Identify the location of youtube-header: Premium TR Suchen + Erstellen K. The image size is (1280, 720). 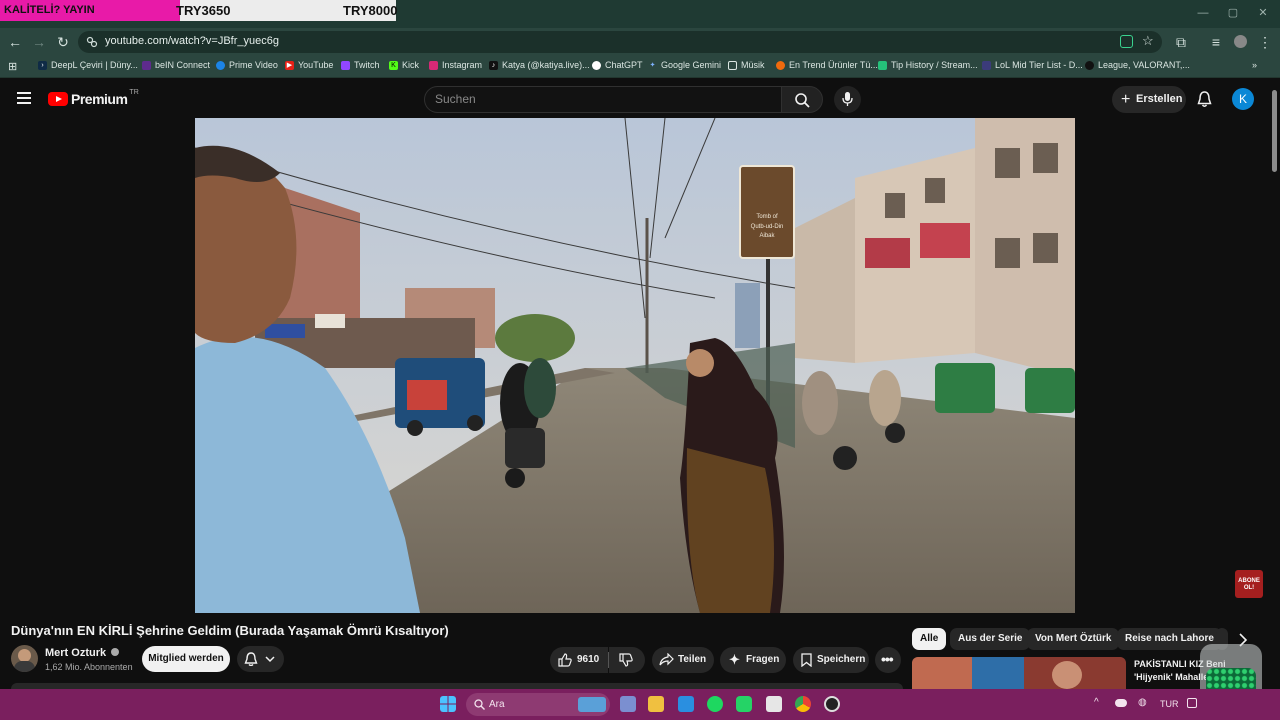
(640, 99).